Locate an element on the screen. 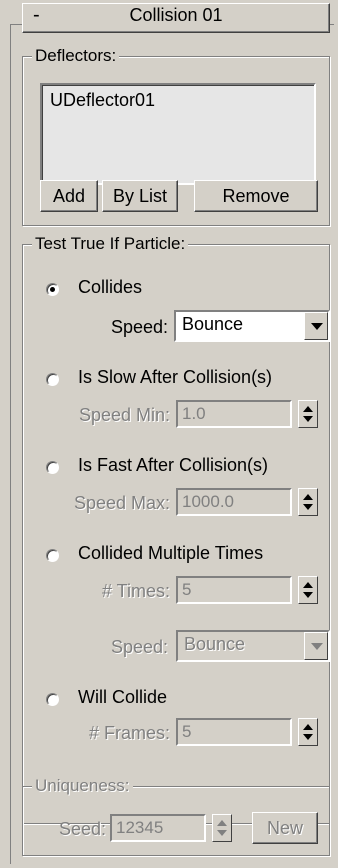 Image resolution: width=338 pixels, height=868 pixels. fast-label: Is Fast After Collision(s) is located at coordinates (173, 465).